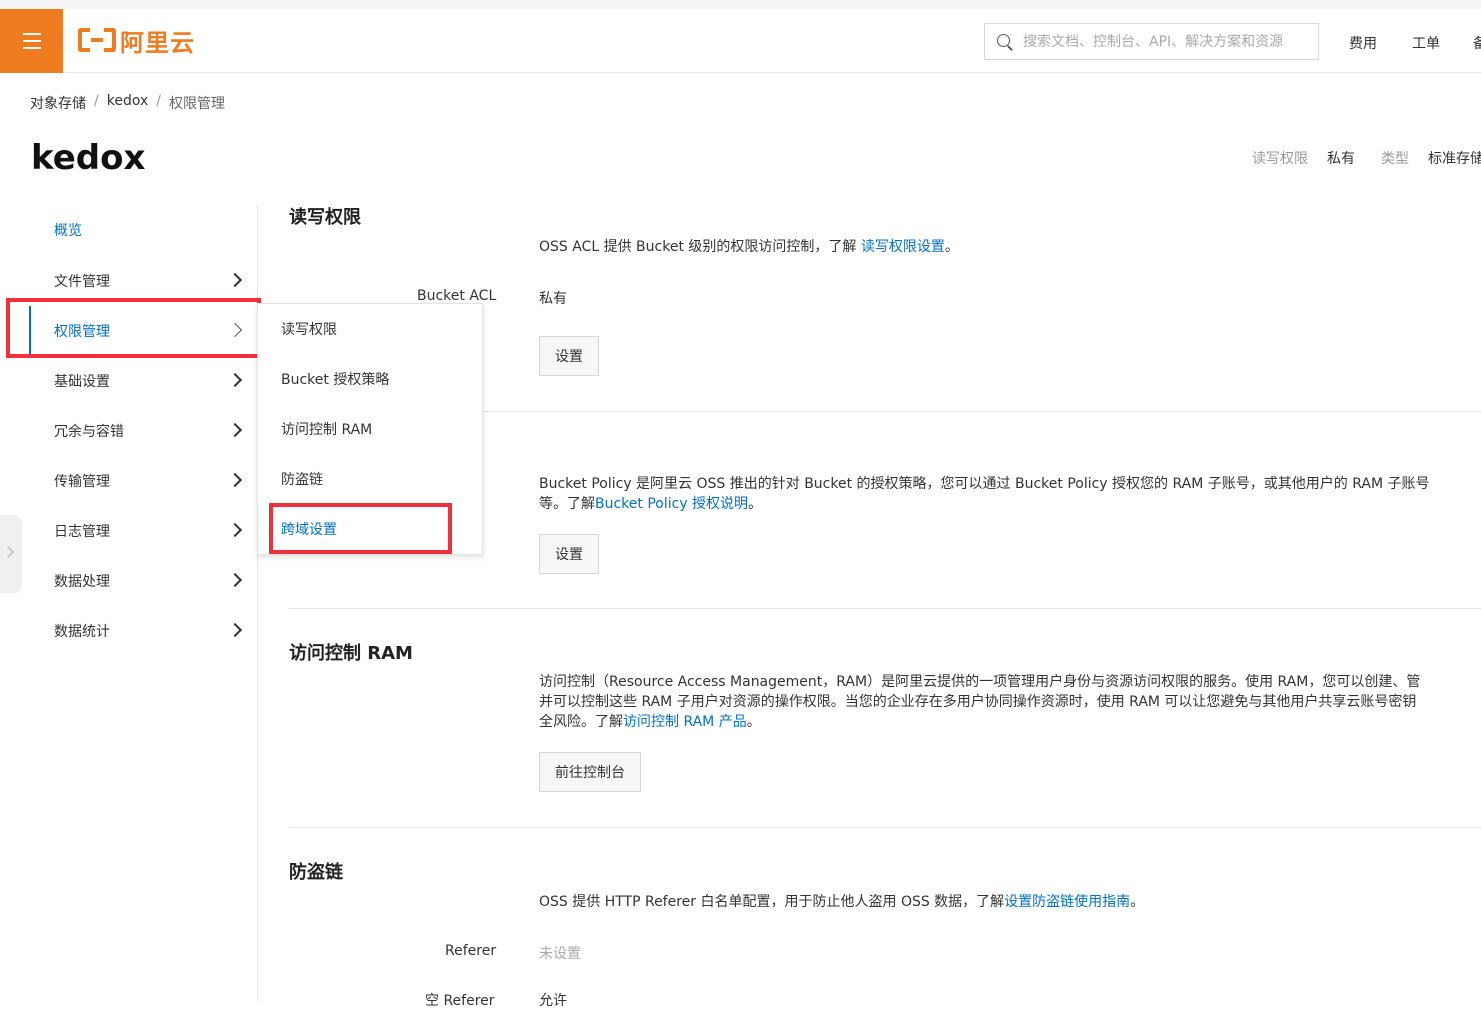 The width and height of the screenshot is (1481, 1010). What do you see at coordinates (82, 532) in the screenshot?
I see `sidebar-item-label: 日志管理` at bounding box center [82, 532].